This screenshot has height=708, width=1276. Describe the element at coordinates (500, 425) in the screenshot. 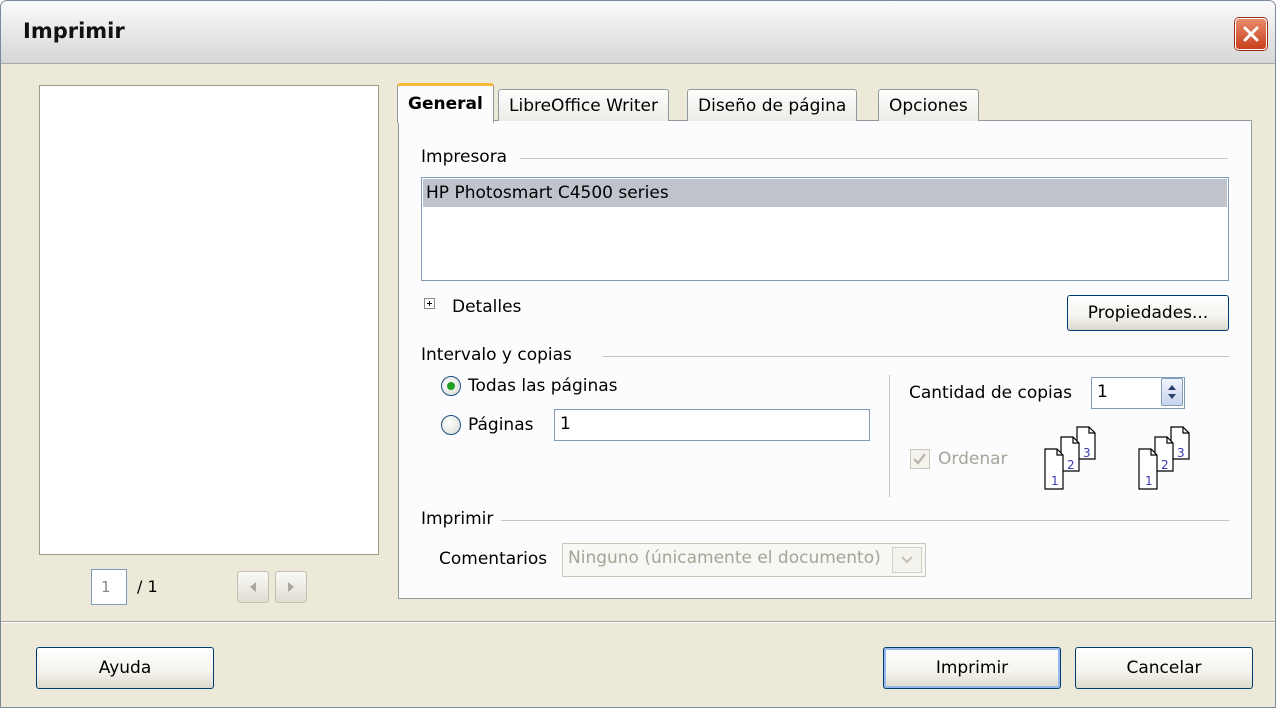

I see `pages-label: Páginas` at that location.